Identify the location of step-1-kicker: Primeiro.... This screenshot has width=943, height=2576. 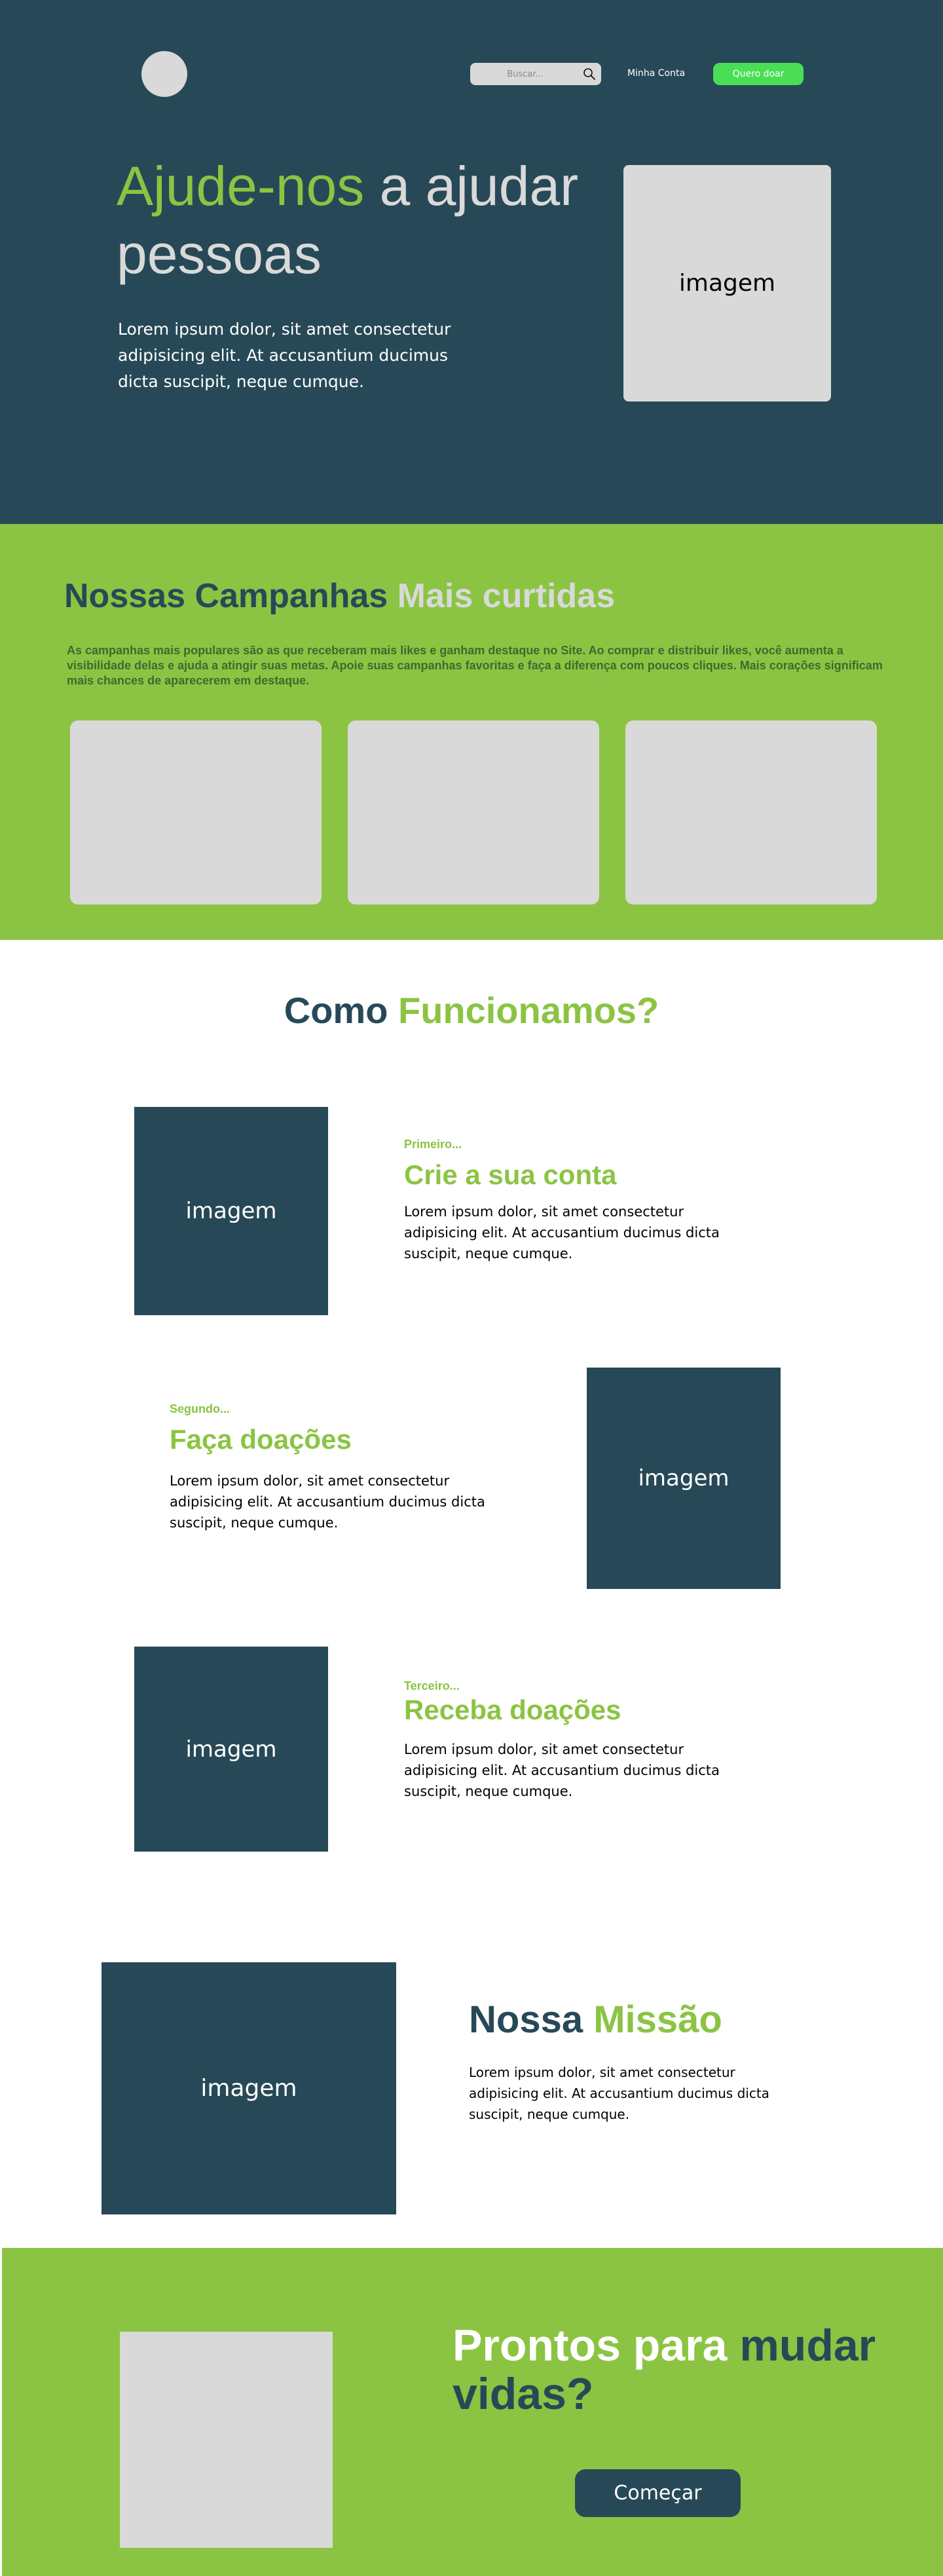
(433, 1144).